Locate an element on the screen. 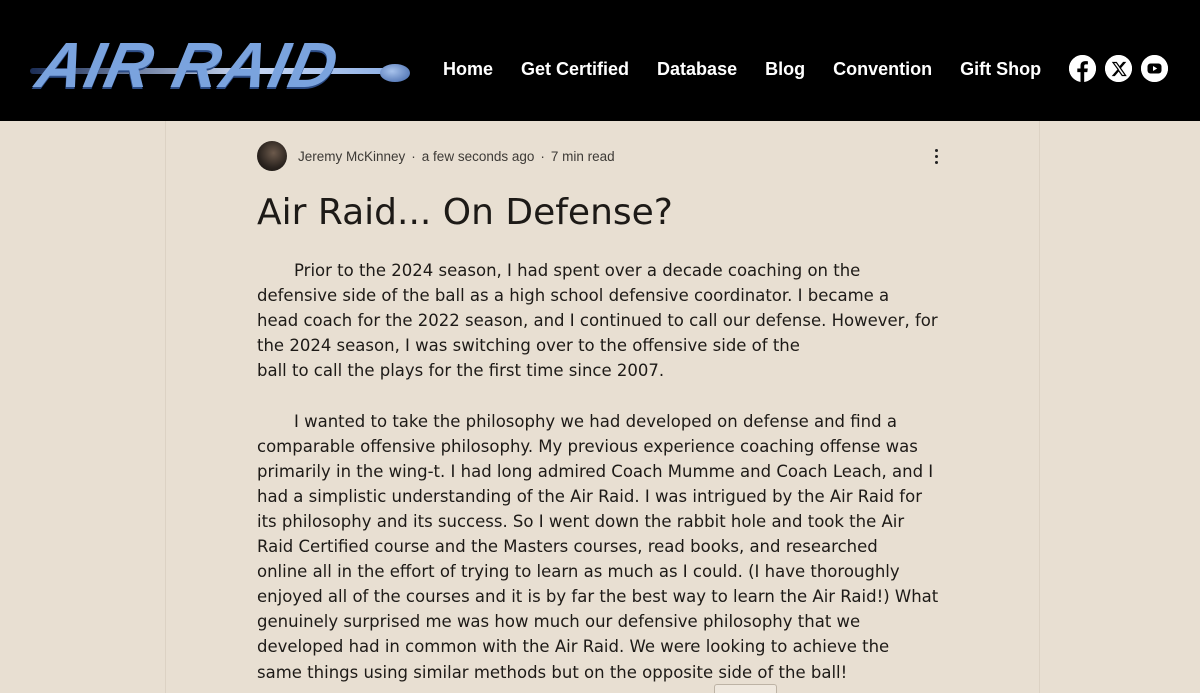 This screenshot has height=693, width=1200. avatar is located at coordinates (272, 156).